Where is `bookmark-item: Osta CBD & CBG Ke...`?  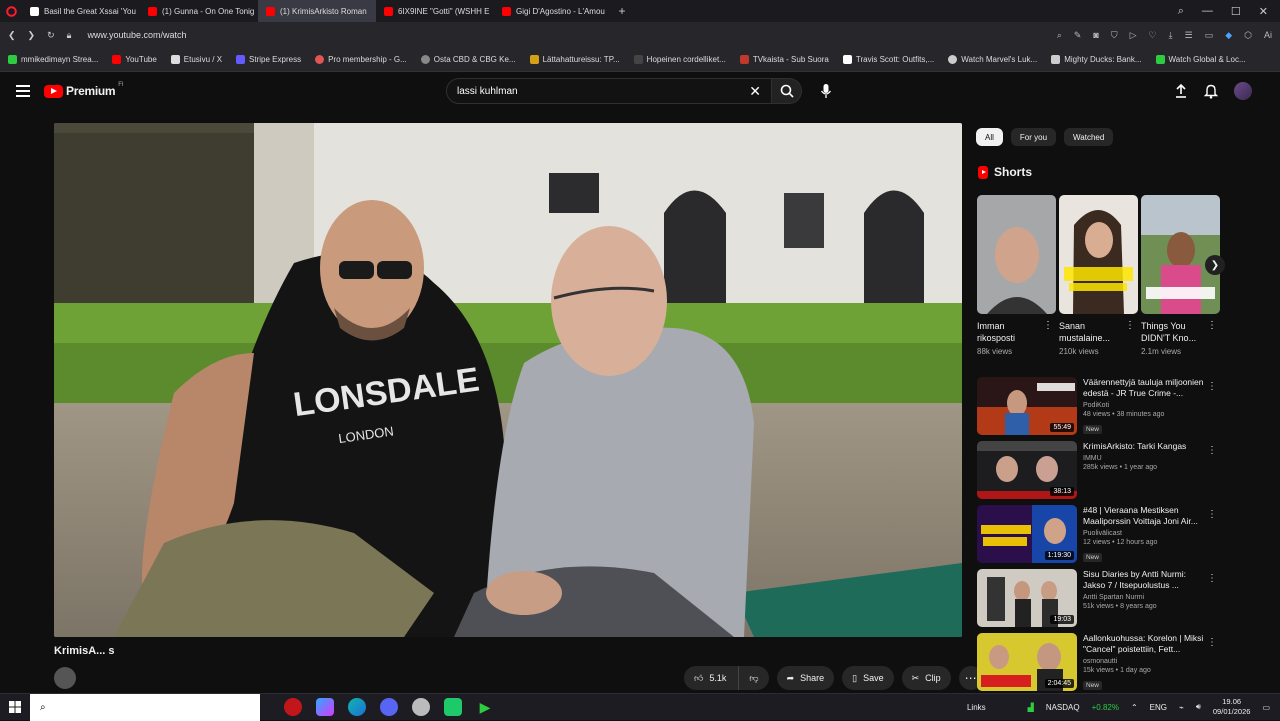 bookmark-item: Osta CBD & CBG Ke... is located at coordinates (468, 59).